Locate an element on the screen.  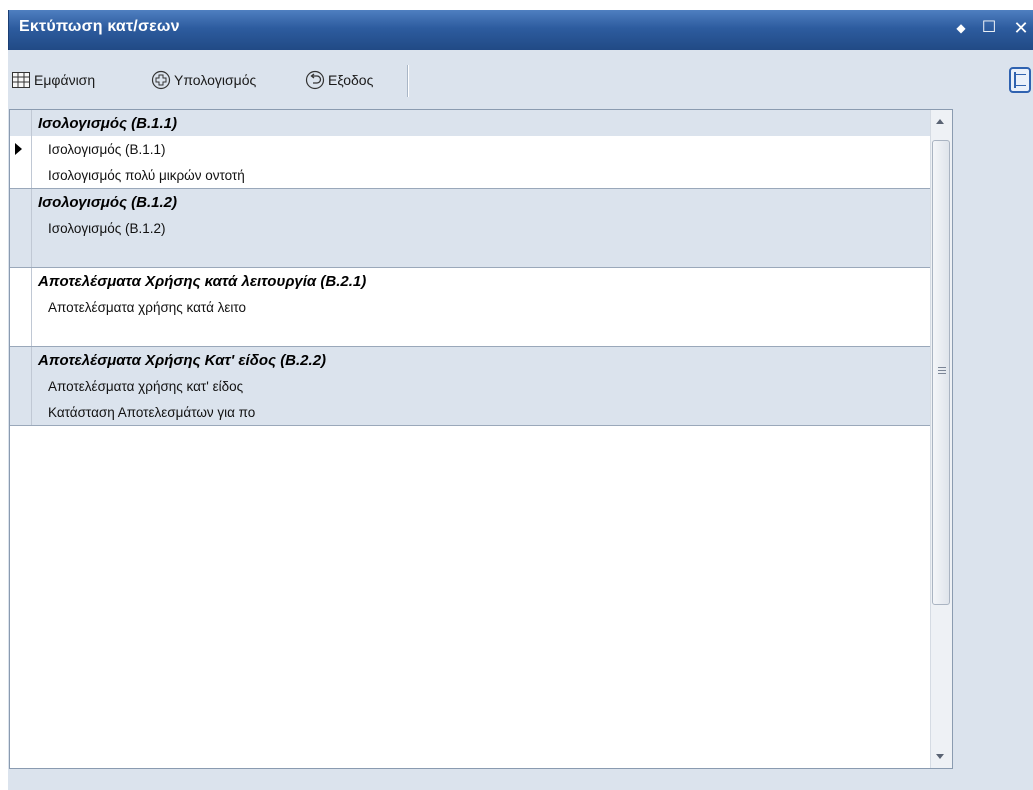
grip-icon is located at coordinates (942, 370).